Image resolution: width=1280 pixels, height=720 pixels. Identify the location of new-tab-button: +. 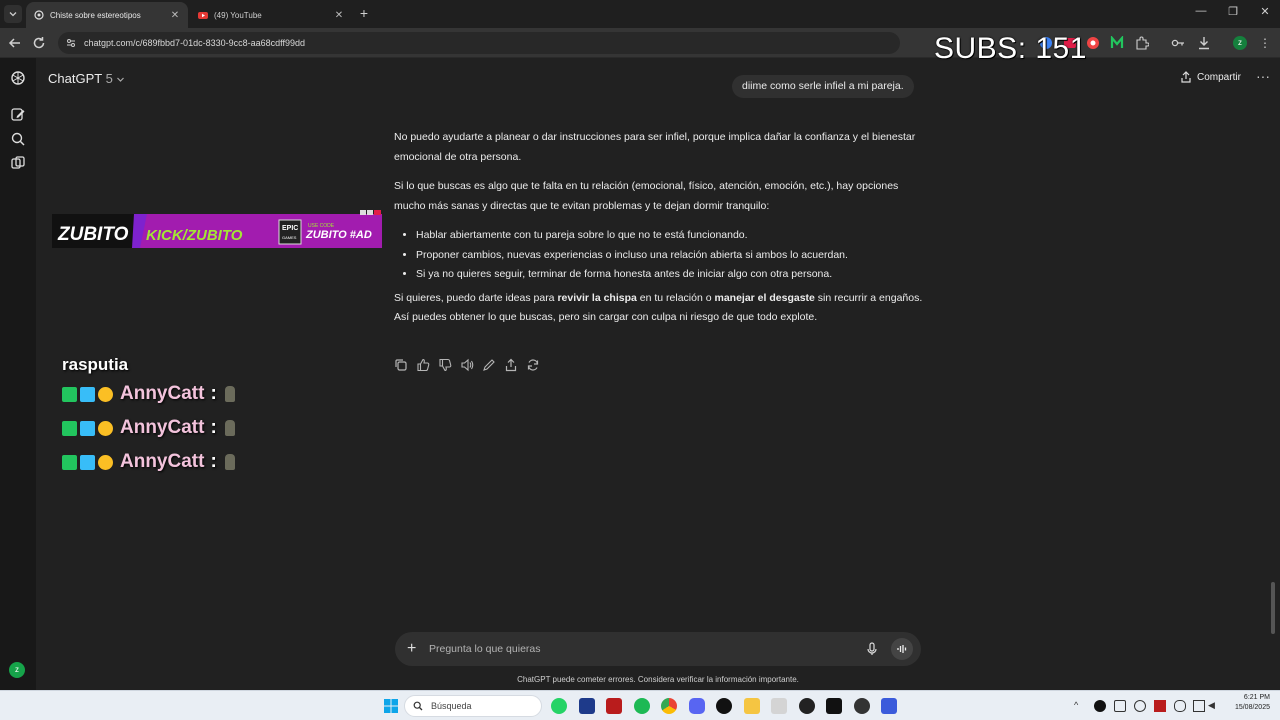
(364, 13).